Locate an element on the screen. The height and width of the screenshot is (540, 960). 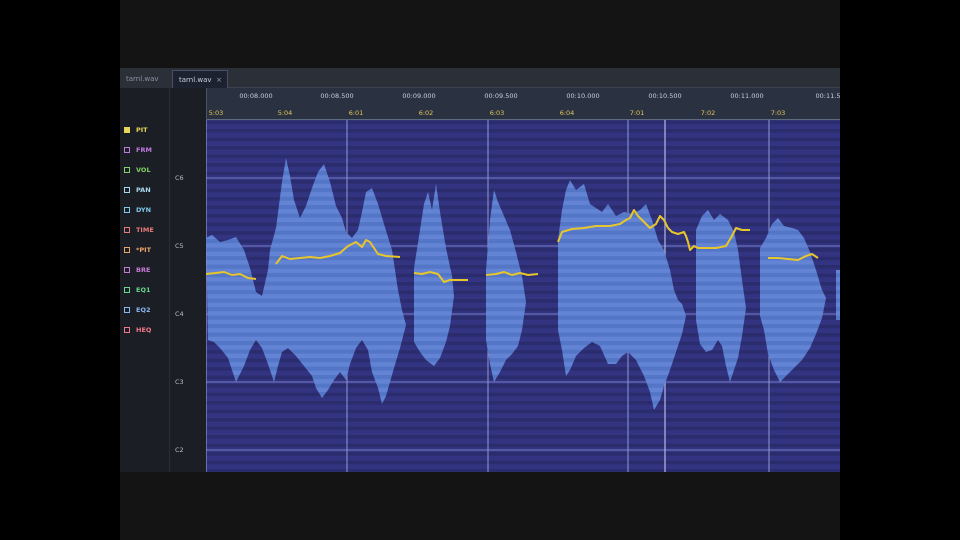
ruler-line is located at coordinates (206, 104).